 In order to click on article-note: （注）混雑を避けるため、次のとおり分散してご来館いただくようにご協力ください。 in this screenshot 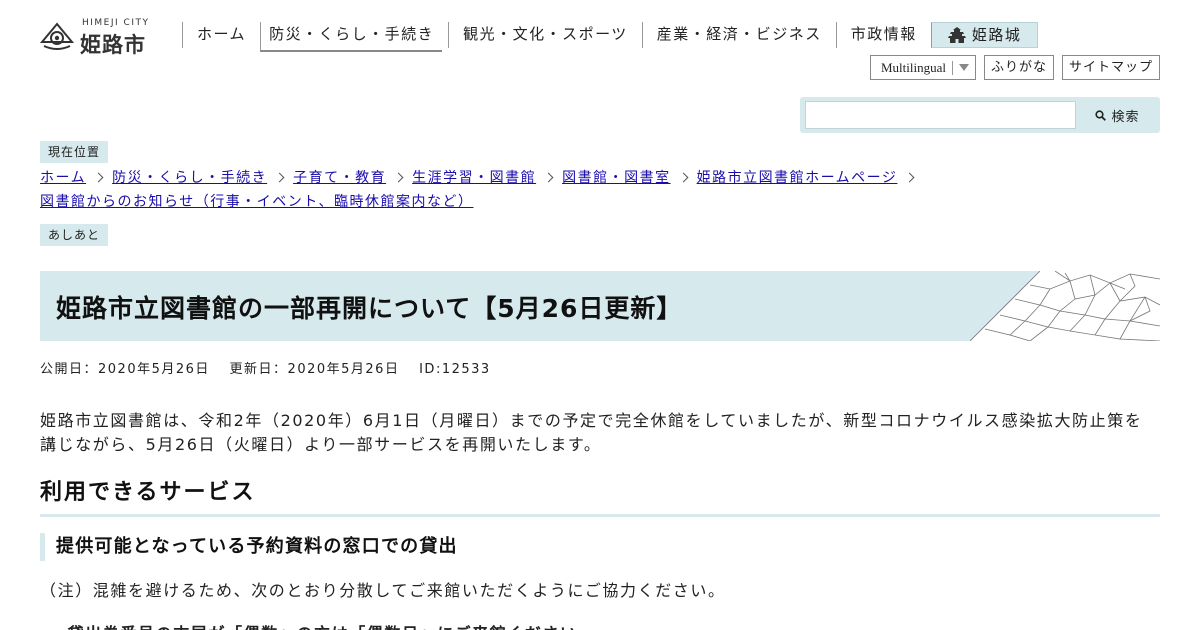, I will do `click(383, 590)`.